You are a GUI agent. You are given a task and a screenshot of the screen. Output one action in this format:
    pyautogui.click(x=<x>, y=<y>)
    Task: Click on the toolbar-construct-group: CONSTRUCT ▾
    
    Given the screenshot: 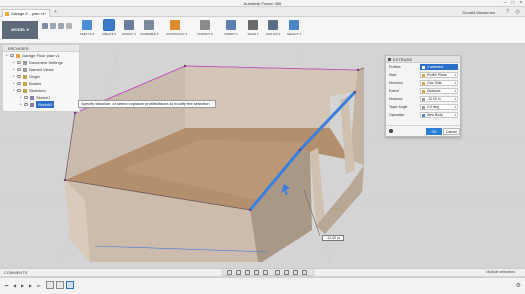 What is the action you would take?
    pyautogui.click(x=176, y=28)
    